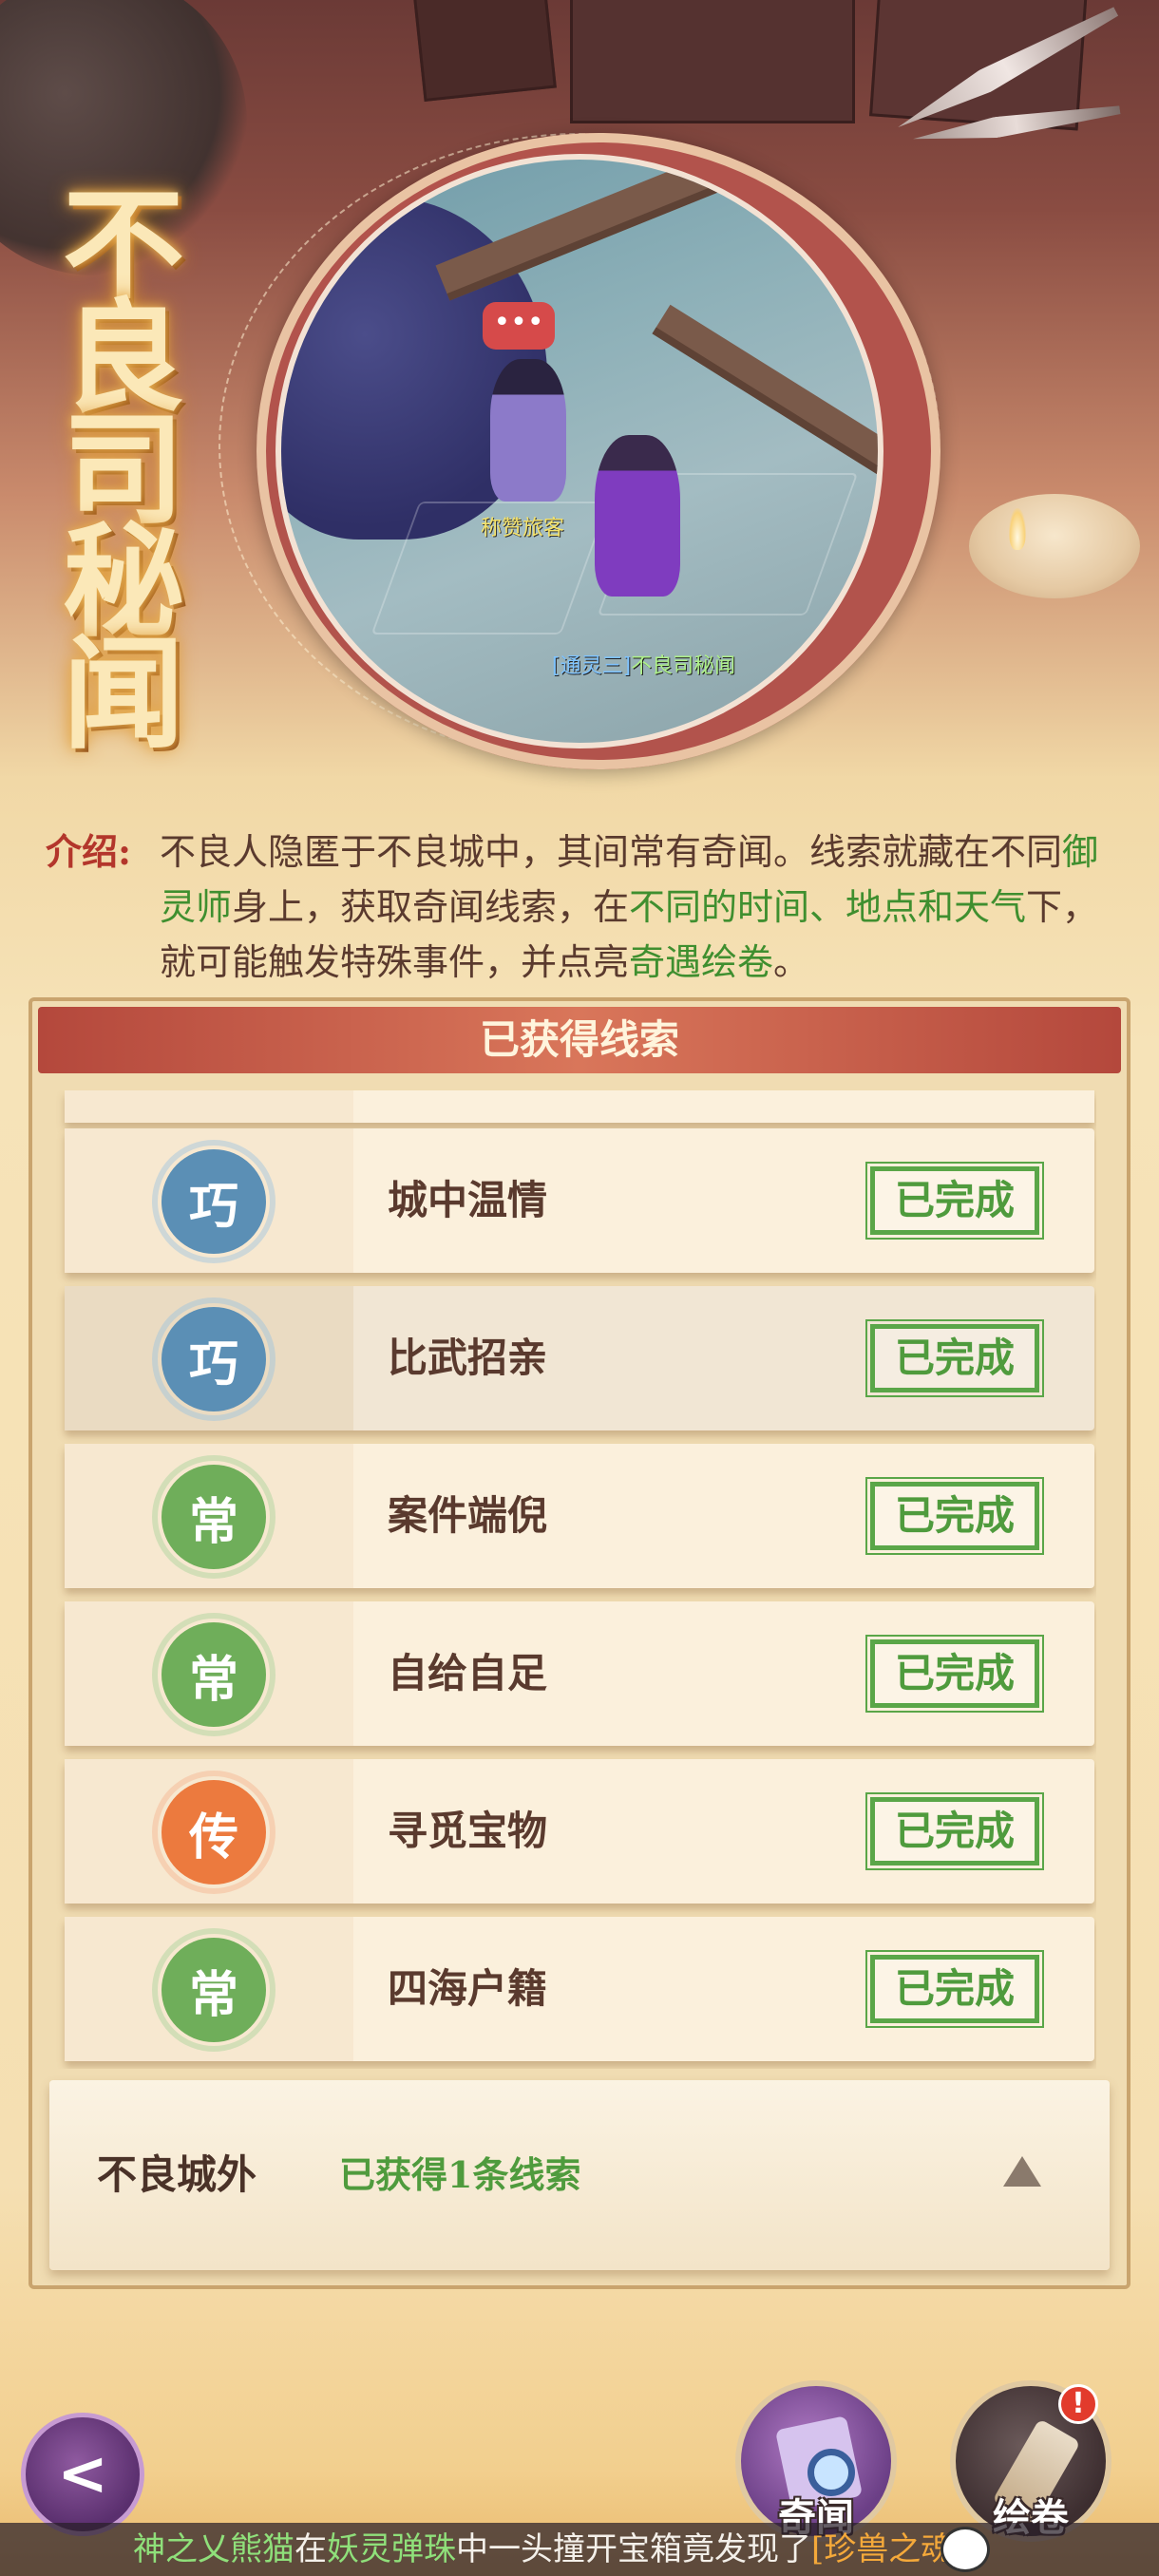 The height and width of the screenshot is (2576, 1159). I want to click on row-left-cell: 传, so click(209, 1831).